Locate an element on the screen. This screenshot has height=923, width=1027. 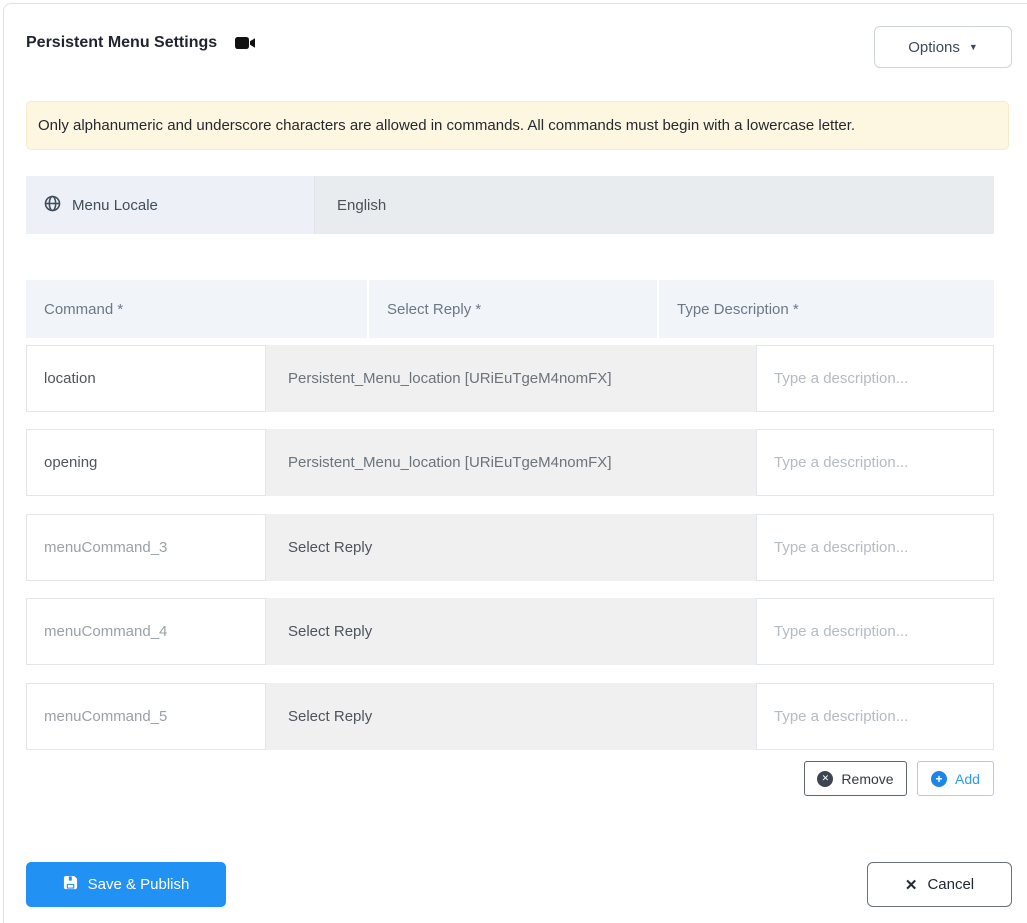
remove-row-button: ✕ Remove is located at coordinates (855, 778).